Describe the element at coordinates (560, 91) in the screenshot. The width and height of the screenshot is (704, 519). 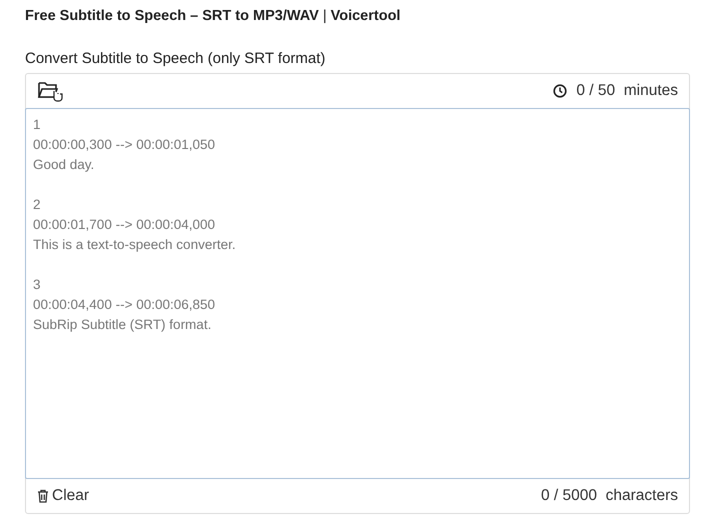
I see `clock-icon` at that location.